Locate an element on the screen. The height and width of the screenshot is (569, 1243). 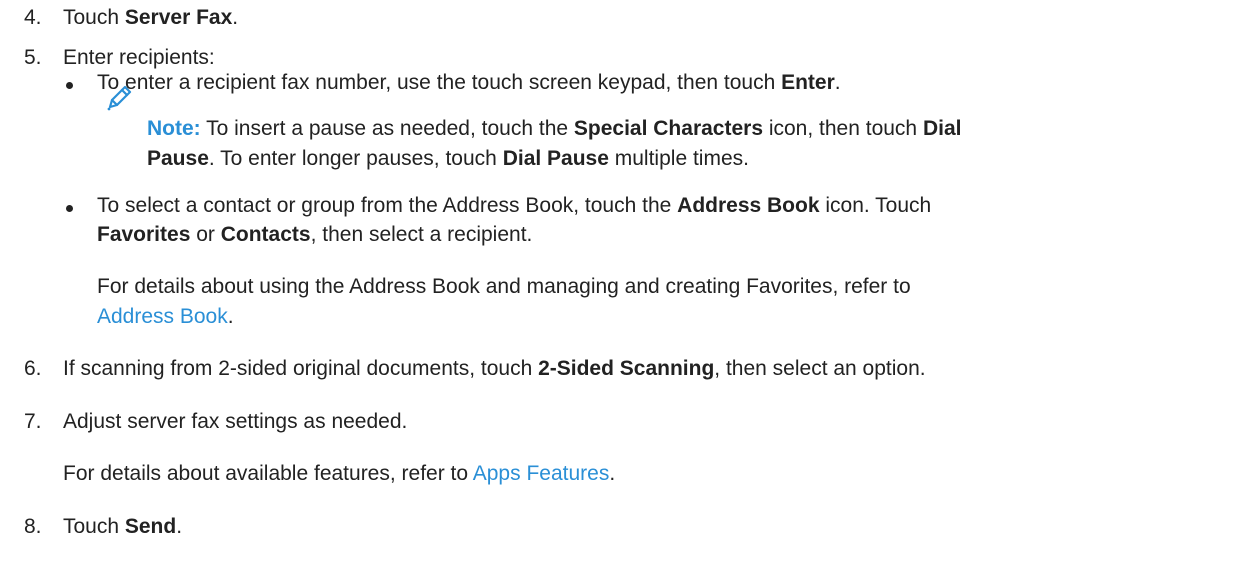
address-book-details-line-2: Address Book. is located at coordinates (165, 316).